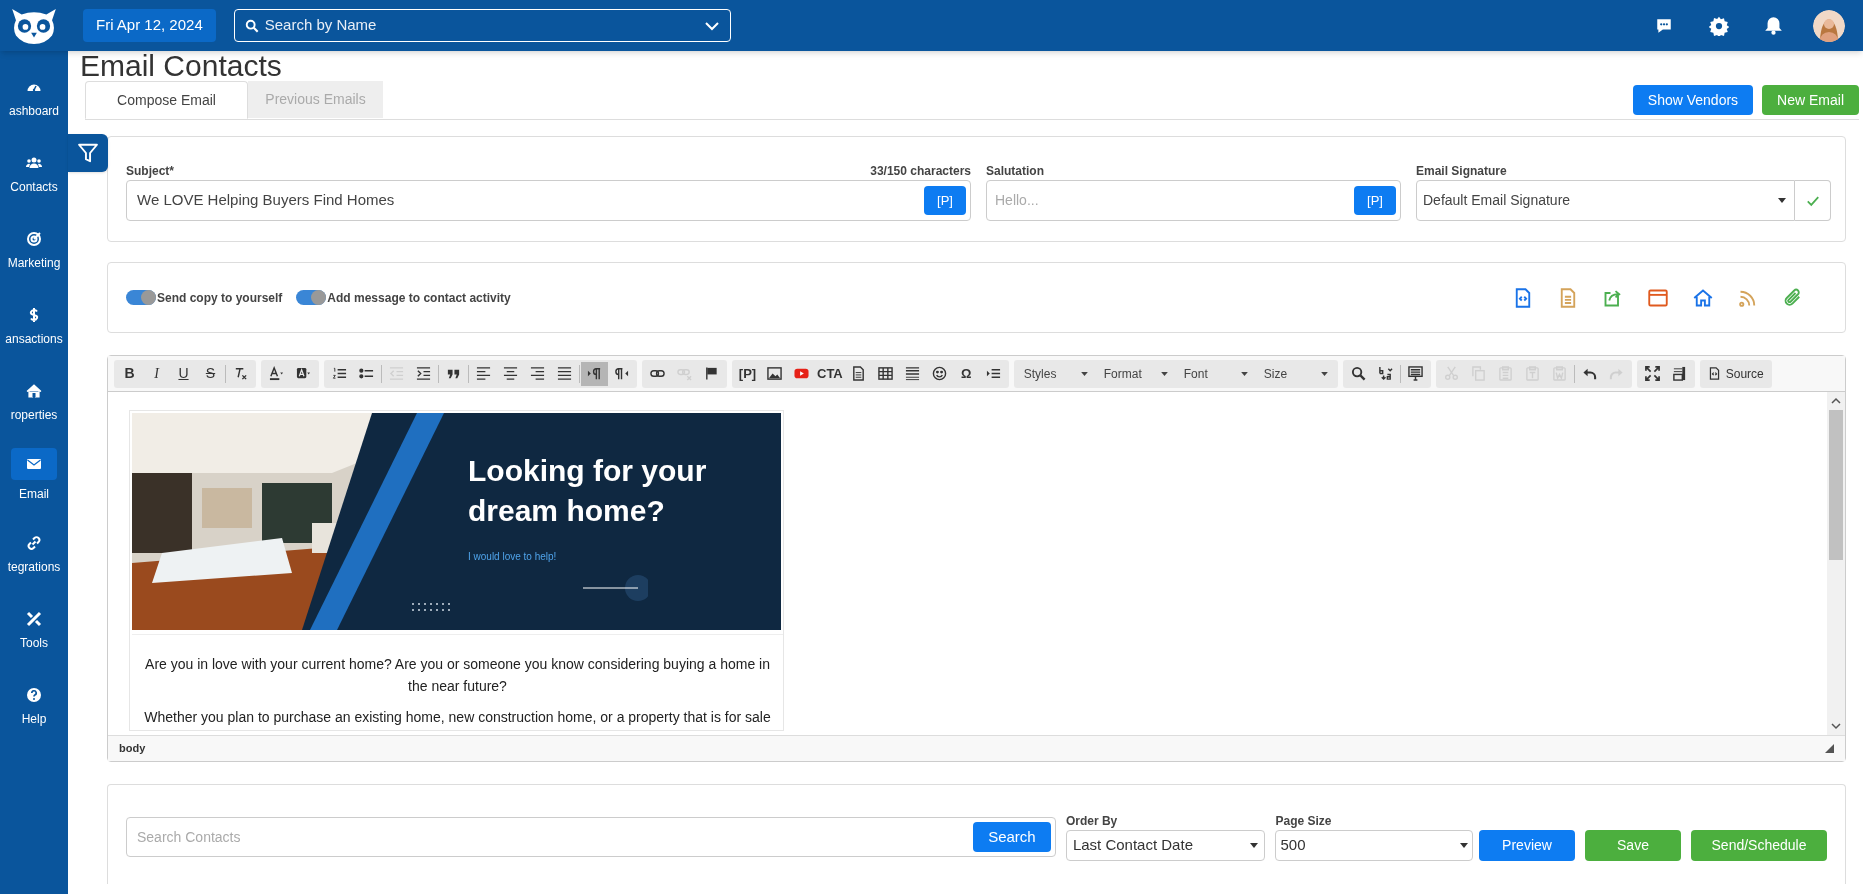 This screenshot has width=1863, height=894. I want to click on notification-bell-icon, so click(1773, 25).